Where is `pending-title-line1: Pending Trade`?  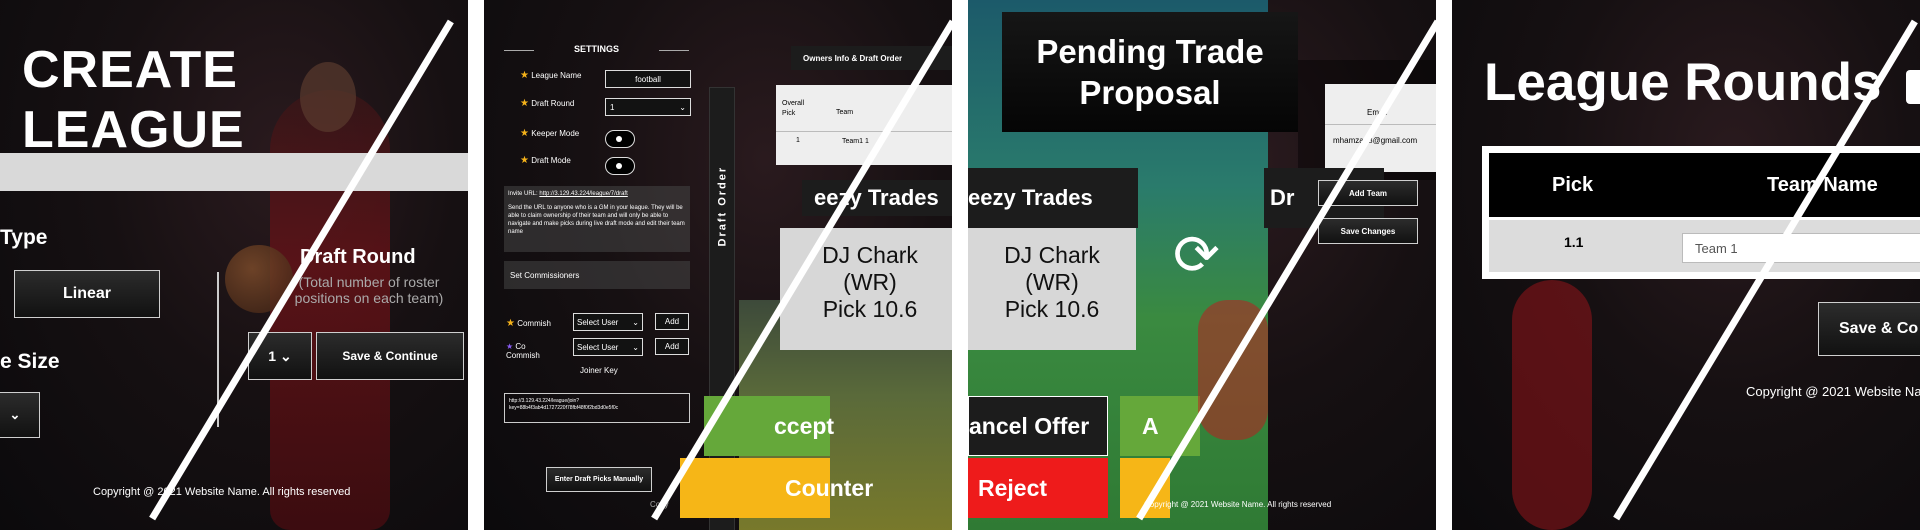
pending-title-line1: Pending Trade is located at coordinates (1150, 51).